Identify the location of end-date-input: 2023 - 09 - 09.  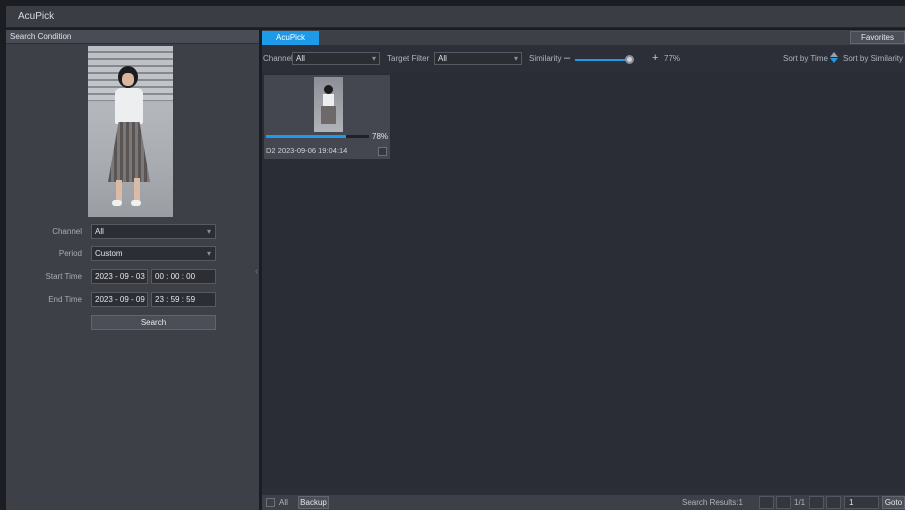
(119, 299).